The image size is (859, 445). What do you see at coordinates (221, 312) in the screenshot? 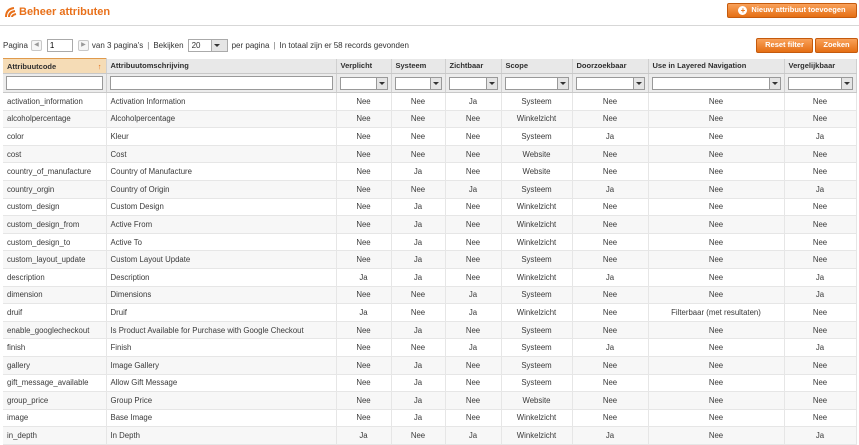
I see `cell-description: Druif` at bounding box center [221, 312].